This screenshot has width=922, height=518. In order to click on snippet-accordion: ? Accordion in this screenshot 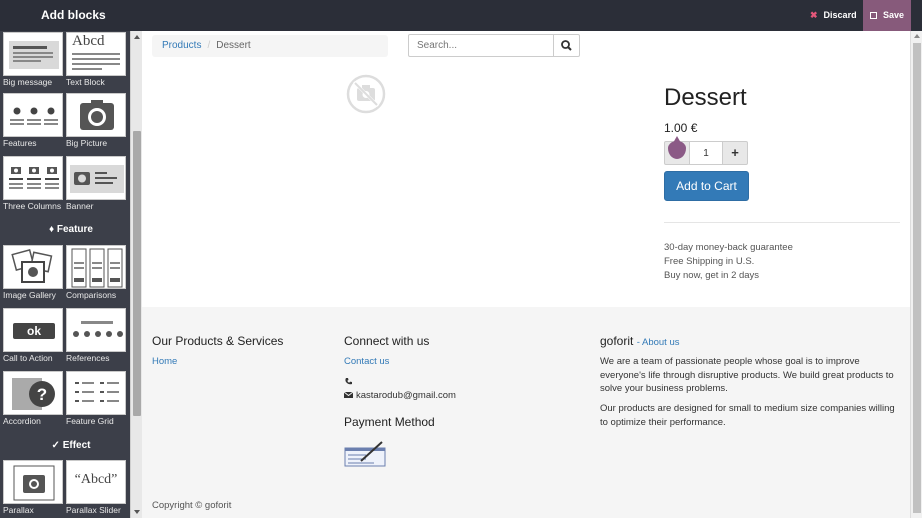, I will do `click(33, 401)`.